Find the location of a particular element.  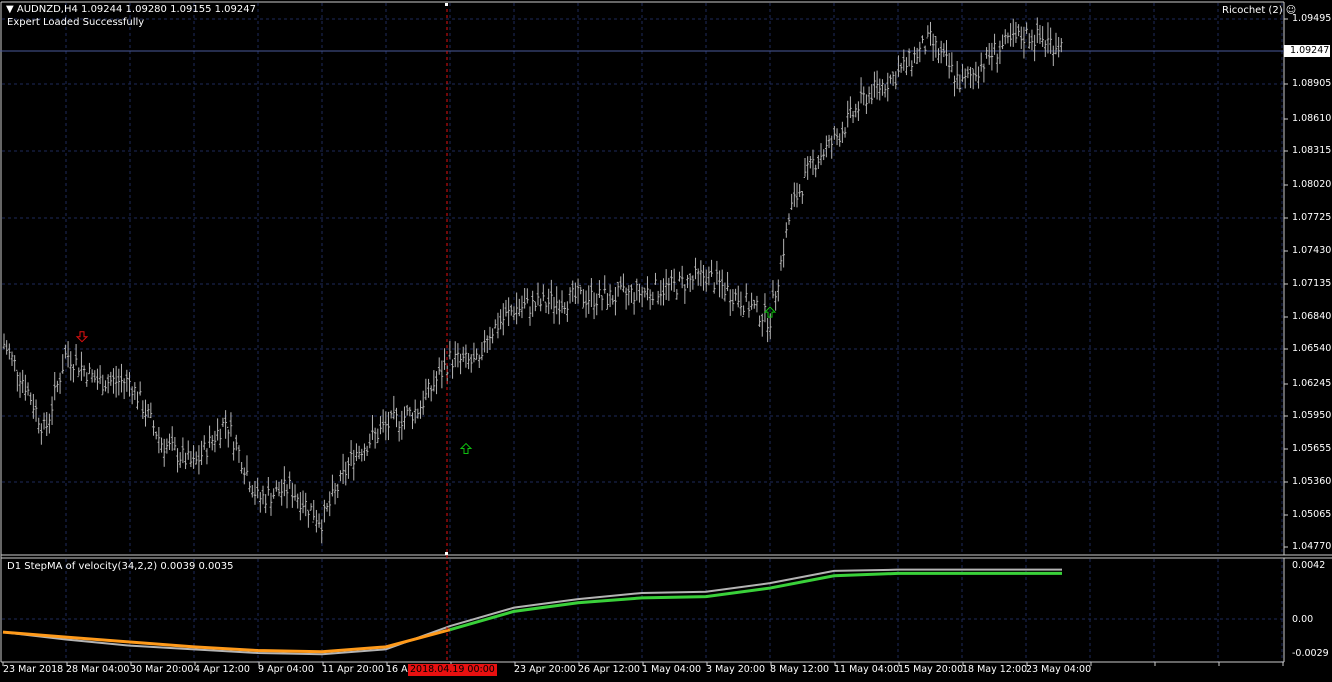

indicator-axis-min: -0.0029 is located at coordinates (1310, 653).